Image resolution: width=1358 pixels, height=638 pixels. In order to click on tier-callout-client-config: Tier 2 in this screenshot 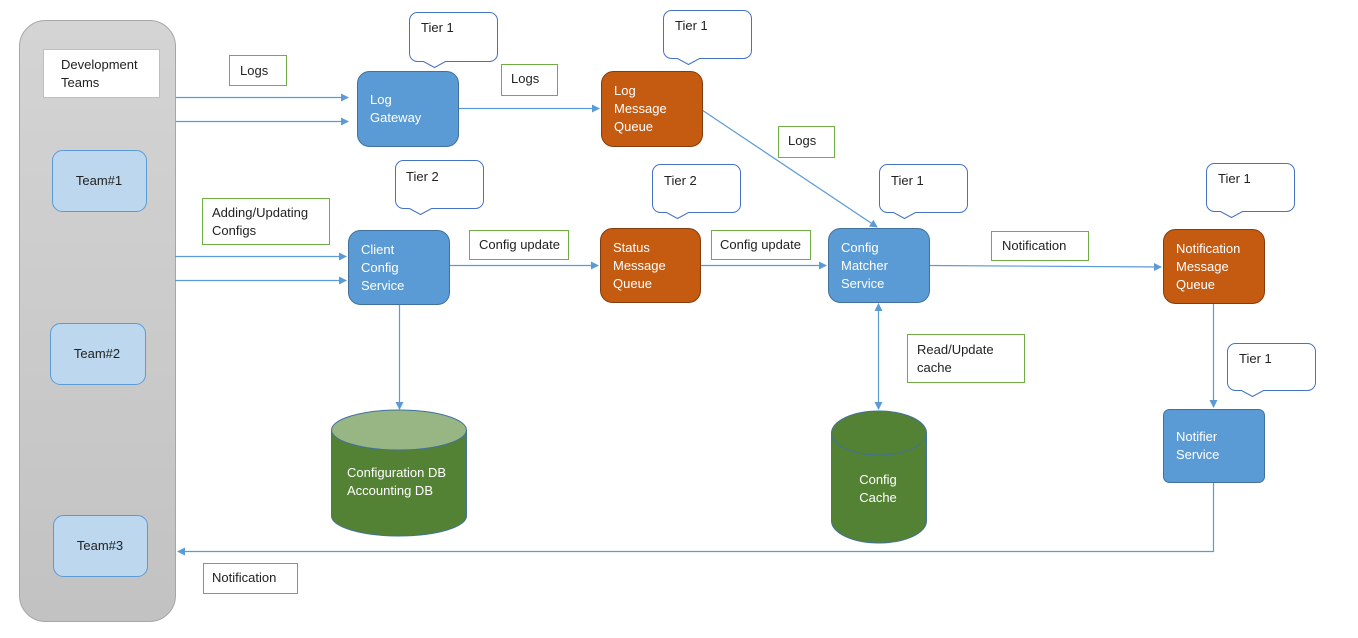, I will do `click(439, 188)`.